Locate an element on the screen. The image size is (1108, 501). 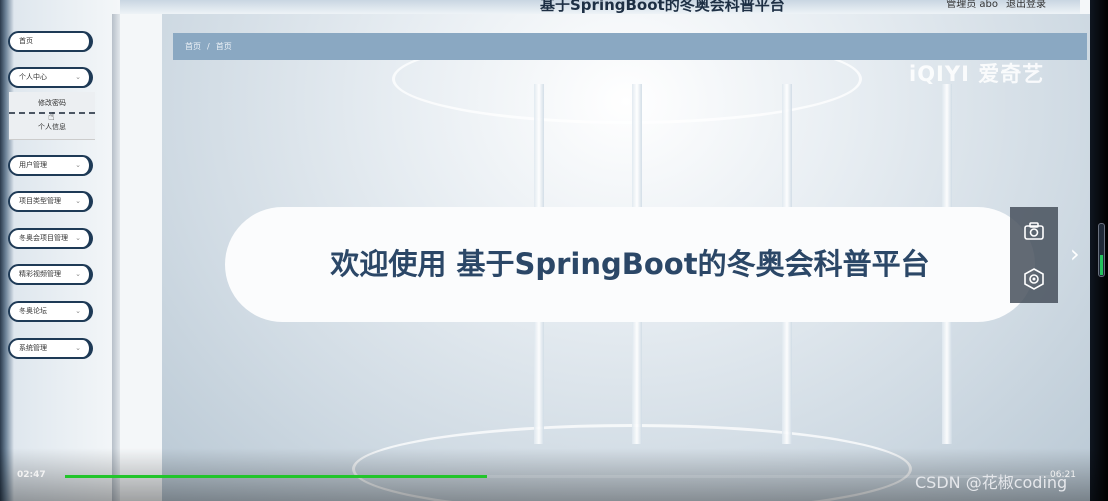
sidebar-item-label: 精彩视频管理 is located at coordinates (40, 274).